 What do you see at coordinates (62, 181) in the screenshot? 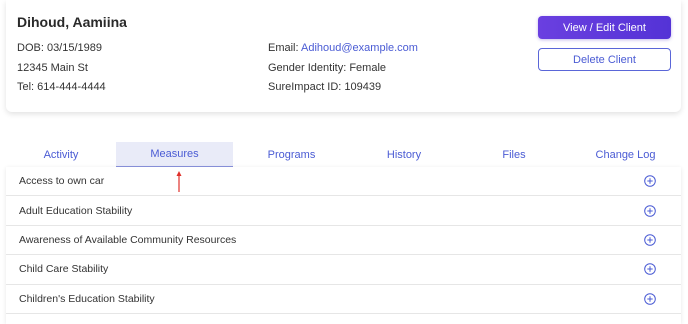
I see `measure-label: Access to own car` at bounding box center [62, 181].